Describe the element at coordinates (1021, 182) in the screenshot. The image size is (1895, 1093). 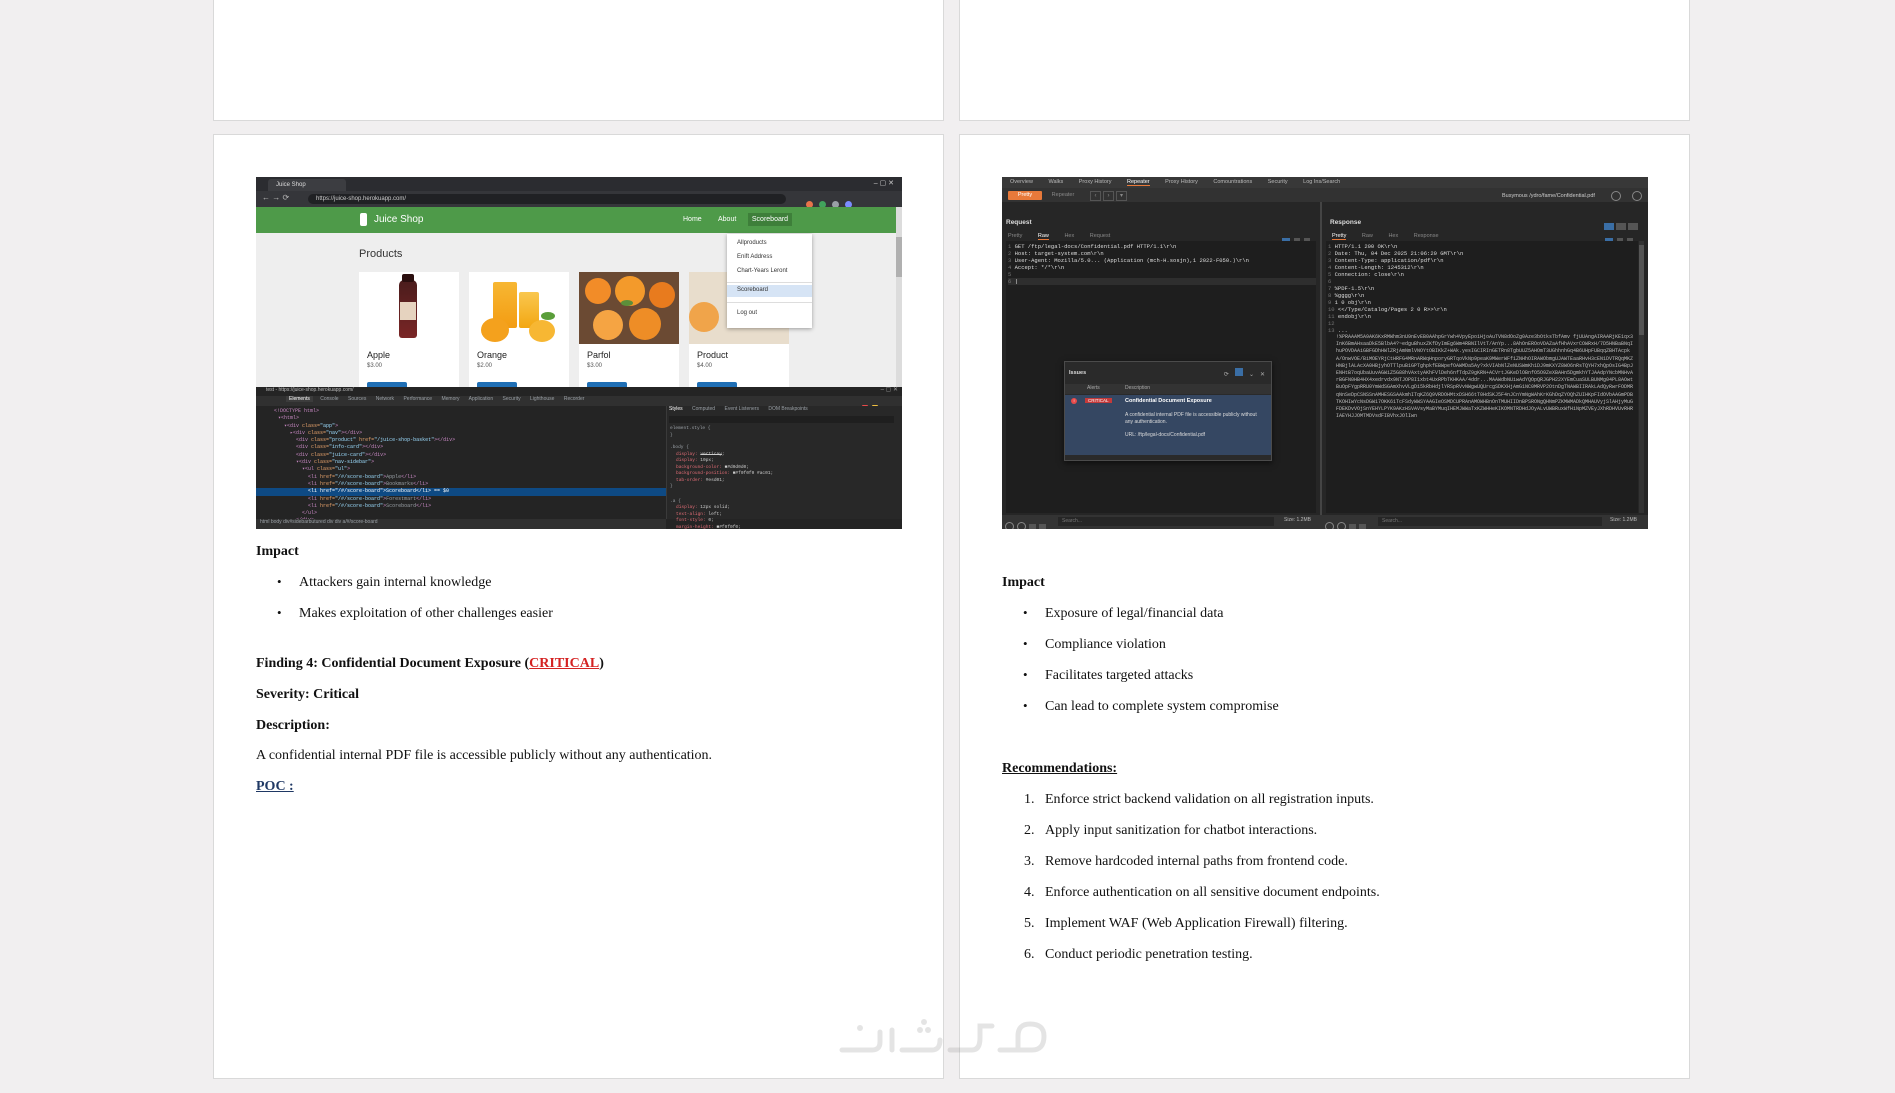
I see `burp-tab: Overview` at that location.